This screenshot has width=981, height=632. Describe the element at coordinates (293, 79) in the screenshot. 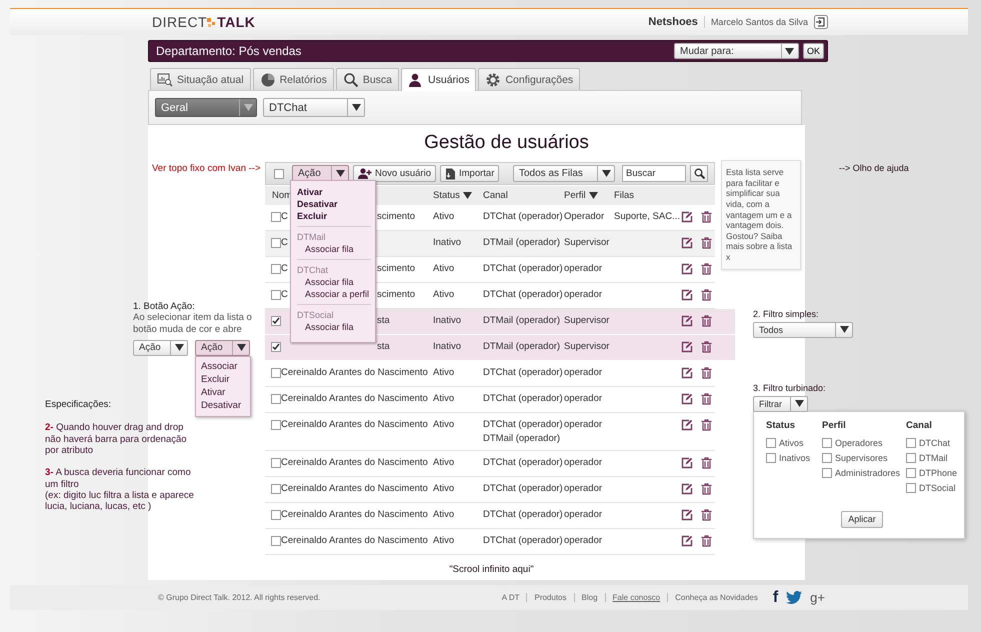

I see `tab: Relatórios` at that location.